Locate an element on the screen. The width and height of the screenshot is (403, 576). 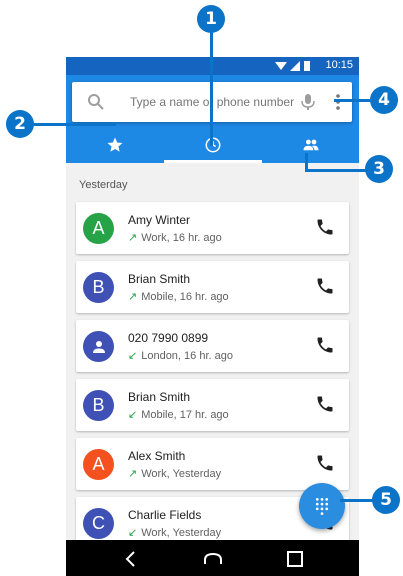
call-log-entry: 020 7990 0899 ↙ London, 16 hr. ago is located at coordinates (212, 346).